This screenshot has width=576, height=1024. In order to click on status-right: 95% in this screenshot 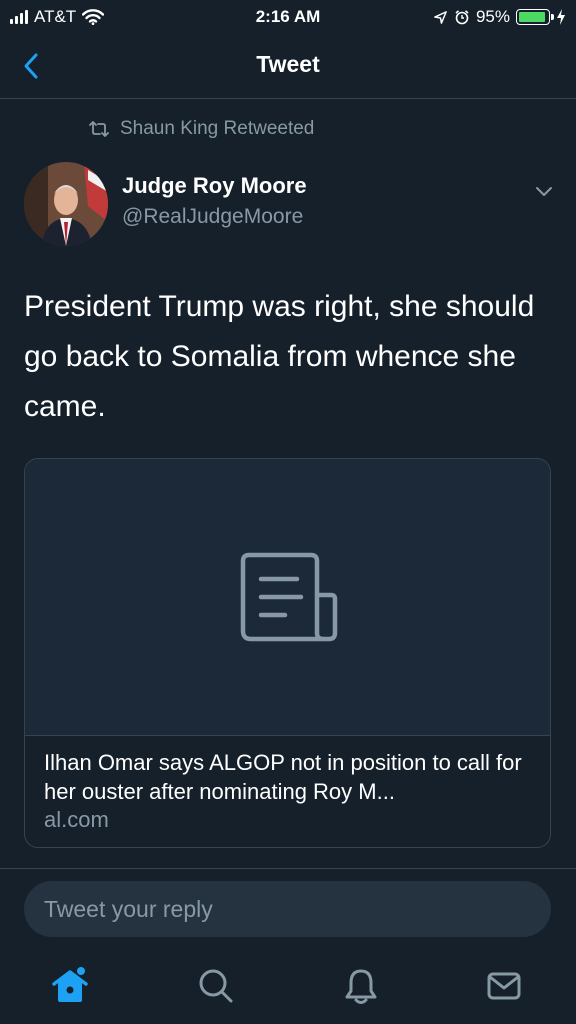, I will do `click(499, 17)`.